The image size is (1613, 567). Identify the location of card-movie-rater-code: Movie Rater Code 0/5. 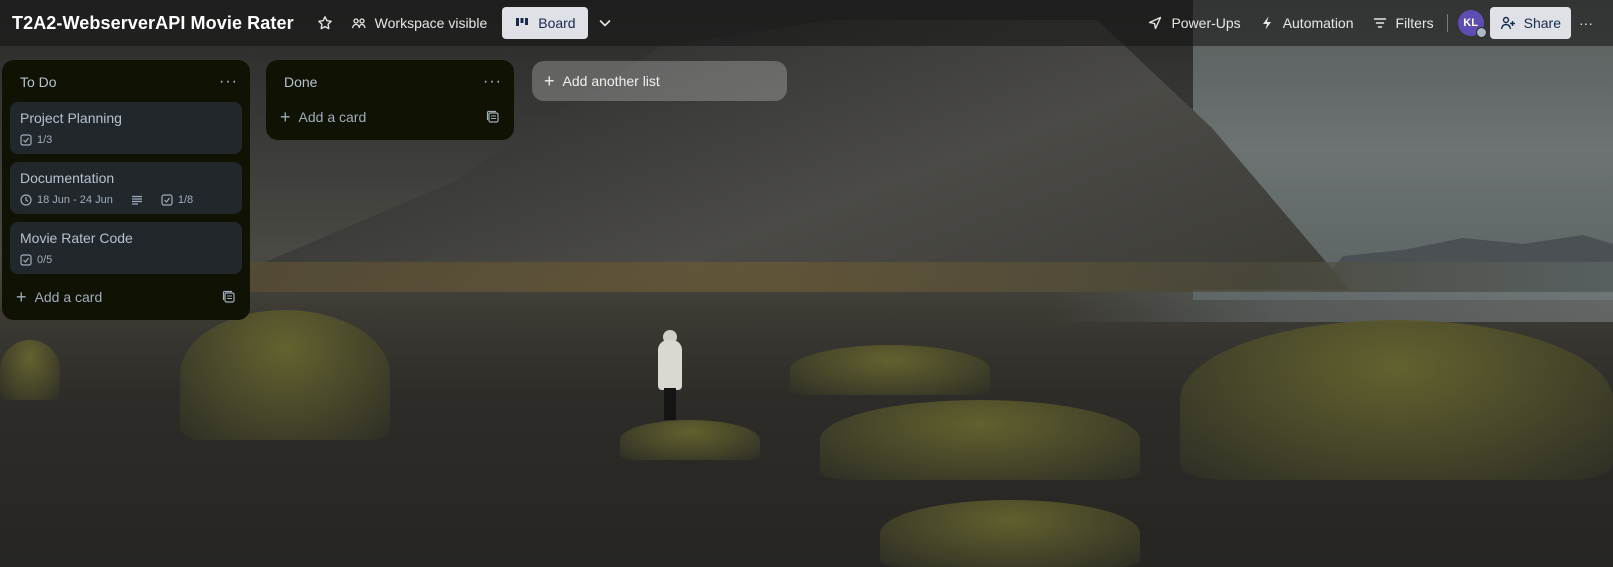
(126, 248).